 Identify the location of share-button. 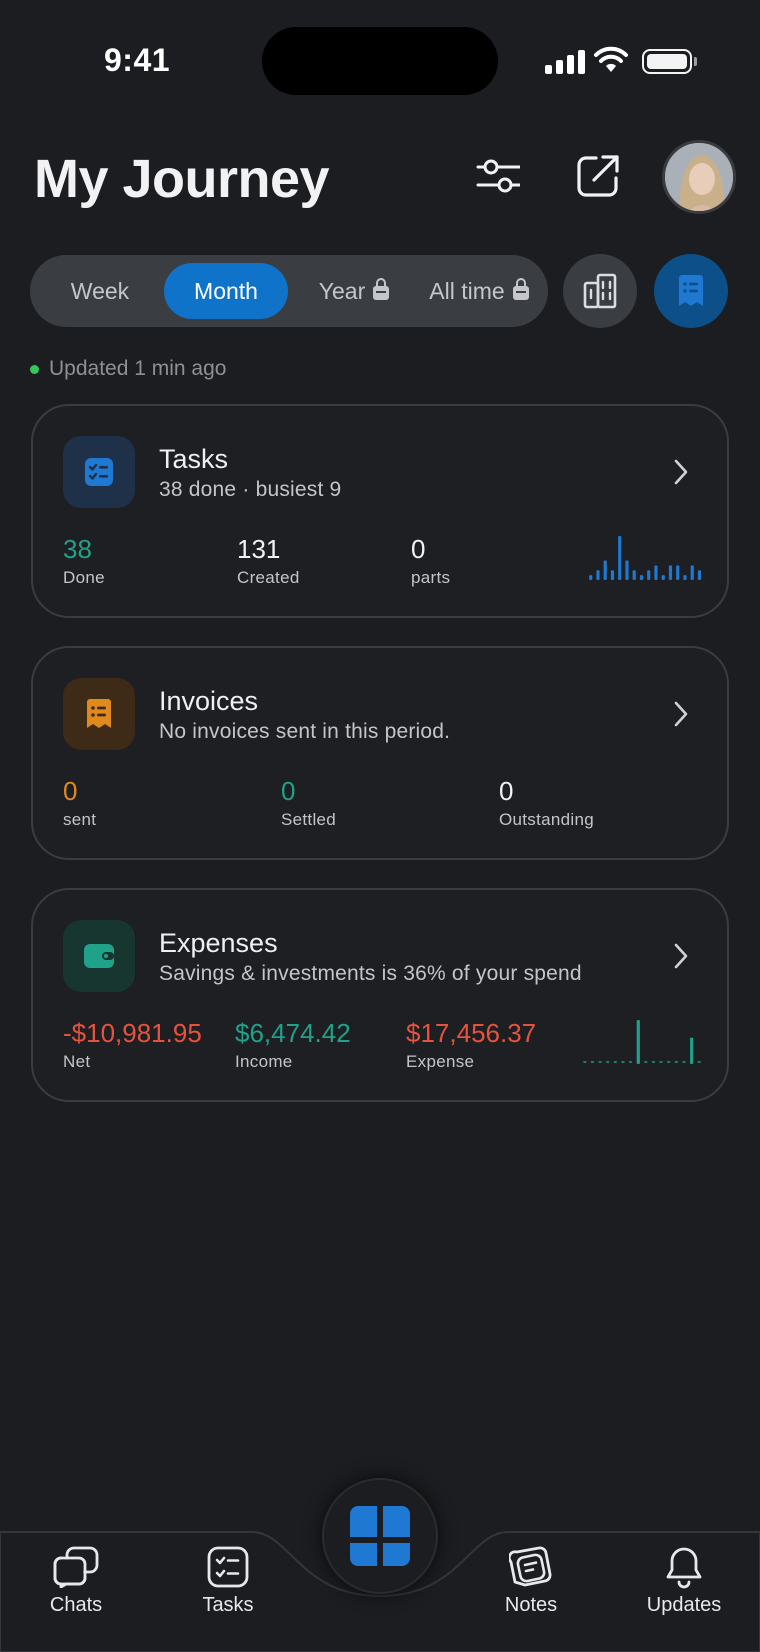
(598, 176).